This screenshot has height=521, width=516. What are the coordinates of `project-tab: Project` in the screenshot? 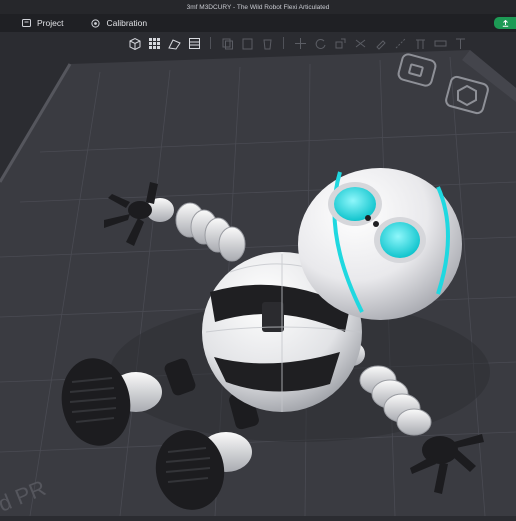 It's located at (42, 23).